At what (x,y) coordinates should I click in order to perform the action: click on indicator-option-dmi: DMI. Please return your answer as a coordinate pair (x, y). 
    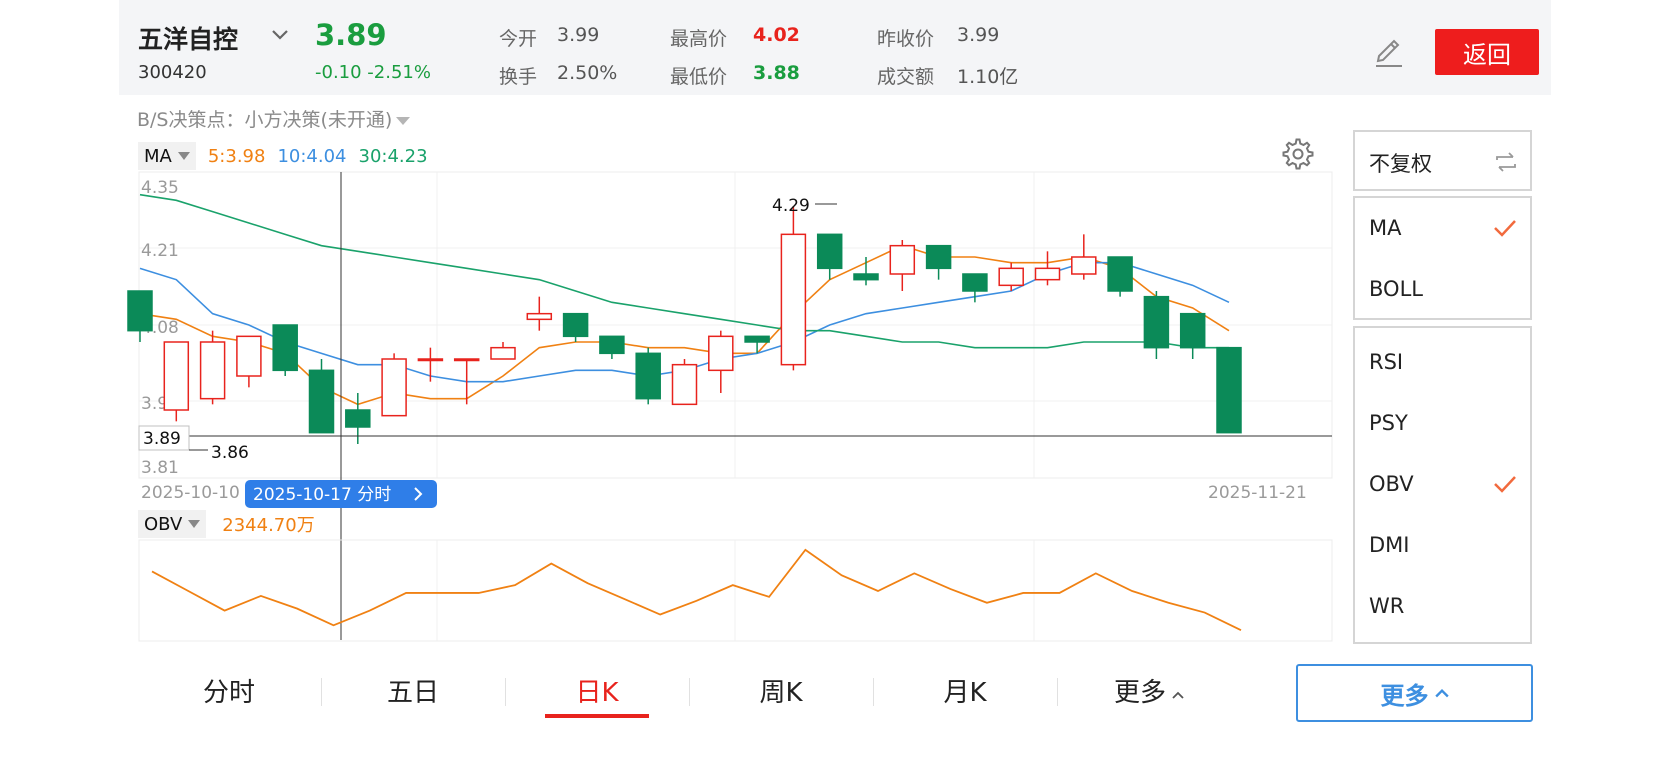
    Looking at the image, I should click on (1389, 545).